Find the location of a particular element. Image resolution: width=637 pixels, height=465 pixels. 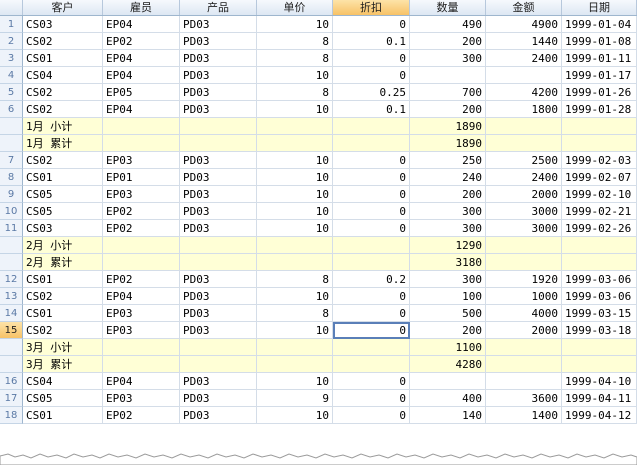

row-number: 16 is located at coordinates (11, 381).